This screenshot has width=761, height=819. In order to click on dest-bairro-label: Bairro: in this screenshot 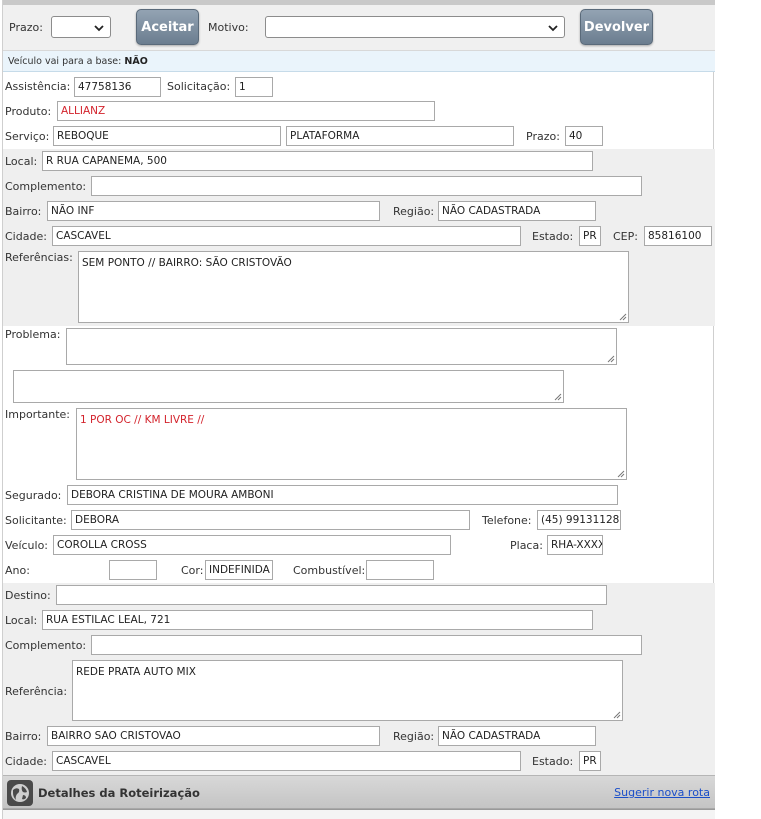, I will do `click(23, 736)`.